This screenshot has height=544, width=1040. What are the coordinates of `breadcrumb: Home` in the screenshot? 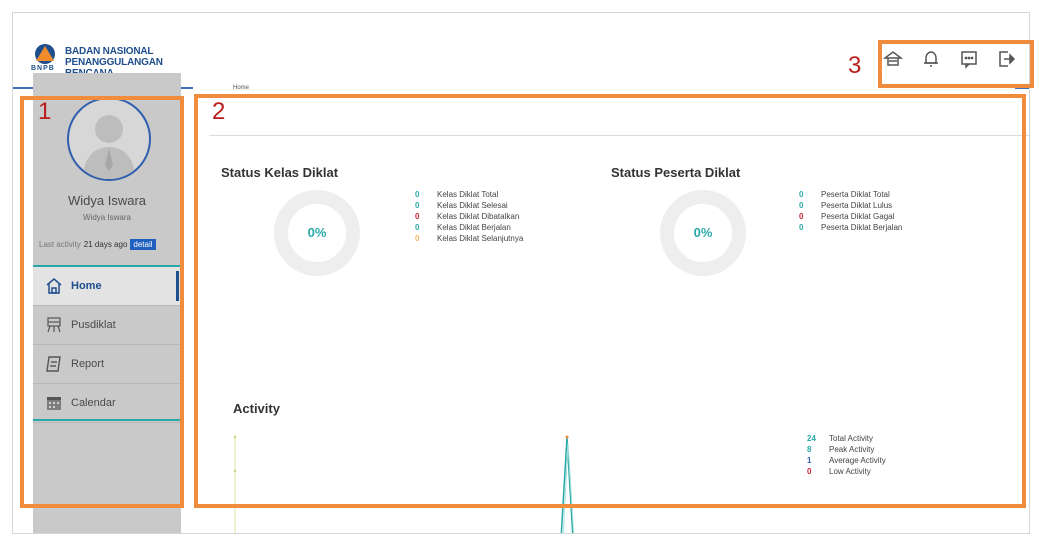 It's located at (241, 88).